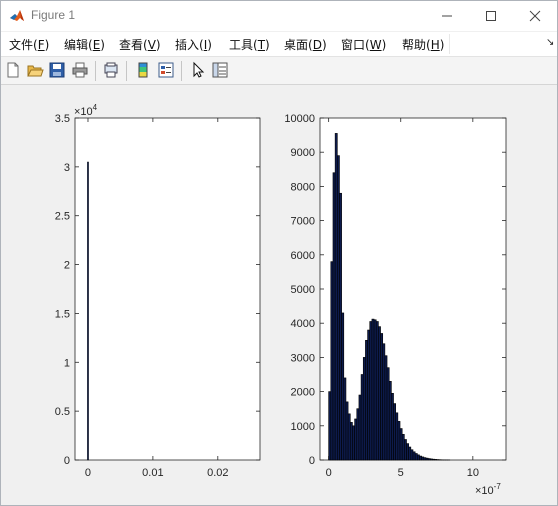 The height and width of the screenshot is (506, 558). What do you see at coordinates (35, 70) in the screenshot?
I see `open-file-icon` at bounding box center [35, 70].